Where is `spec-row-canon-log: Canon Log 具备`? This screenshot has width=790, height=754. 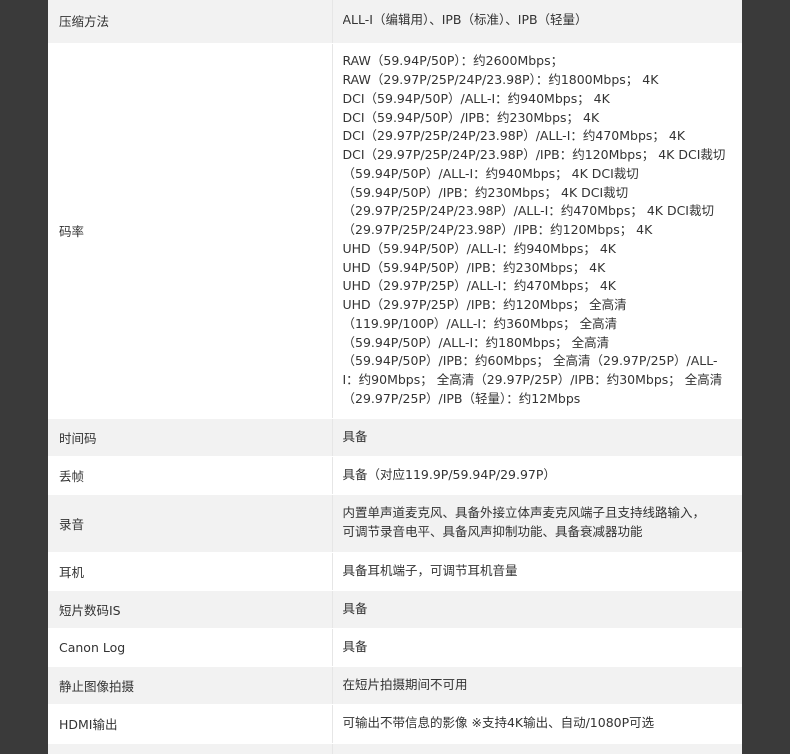 spec-row-canon-log: Canon Log 具备 is located at coordinates (395, 647).